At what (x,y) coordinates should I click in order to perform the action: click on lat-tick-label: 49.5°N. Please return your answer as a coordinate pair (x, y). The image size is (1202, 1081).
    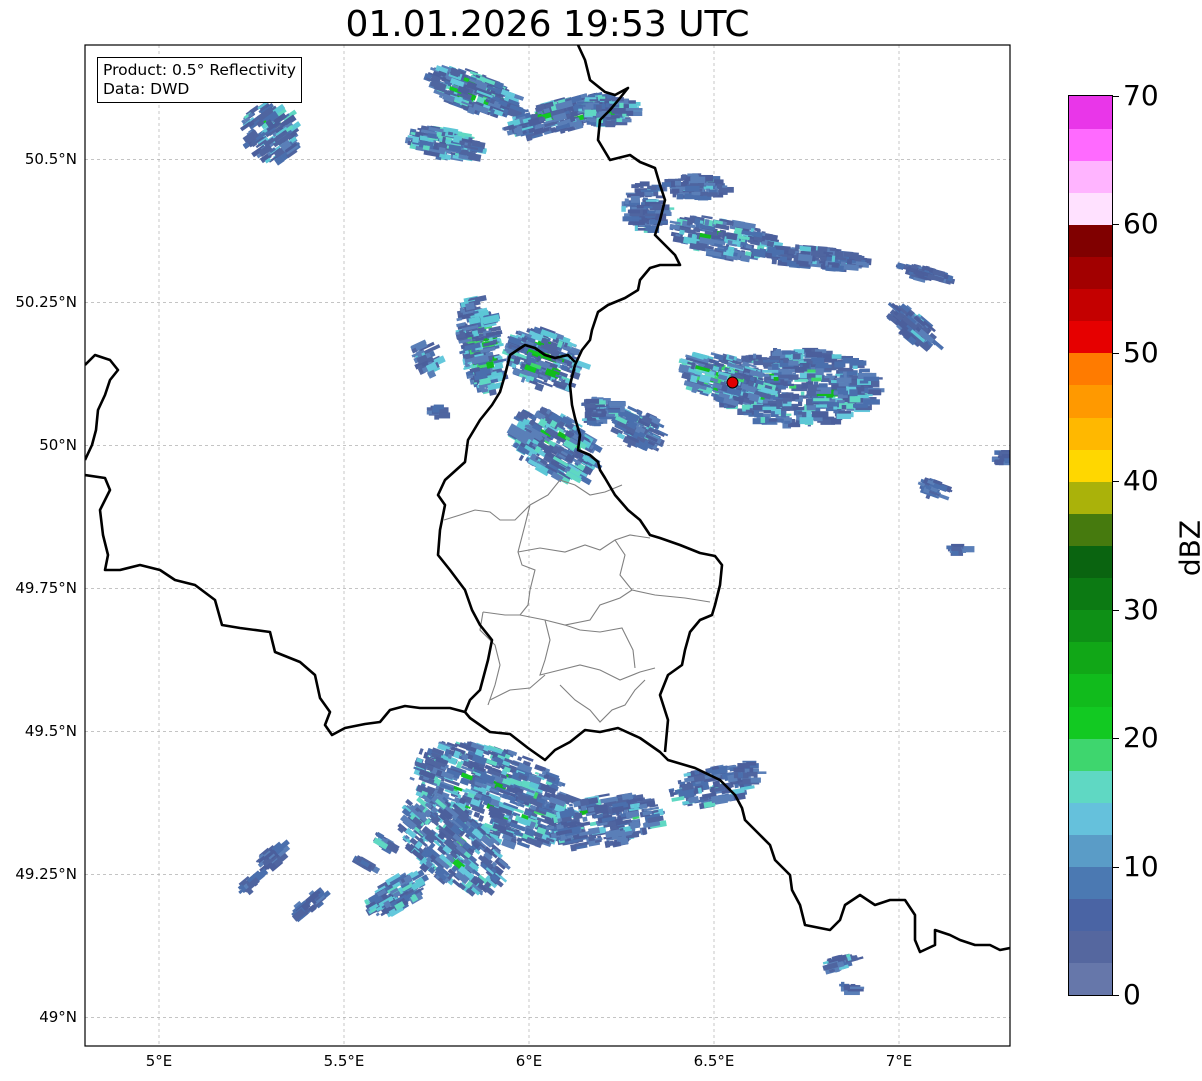
    Looking at the image, I should click on (50, 731).